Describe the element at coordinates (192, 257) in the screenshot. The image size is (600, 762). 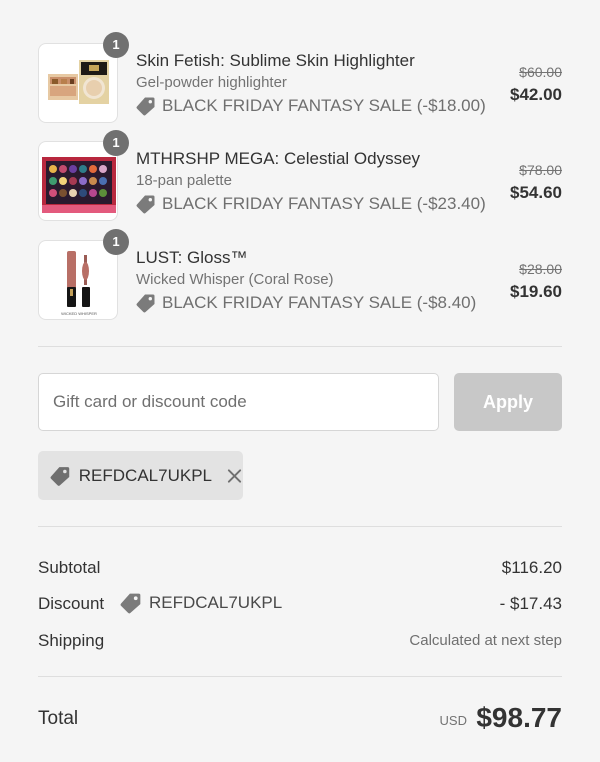
I see `item-name: LUST: Gloss™` at that location.